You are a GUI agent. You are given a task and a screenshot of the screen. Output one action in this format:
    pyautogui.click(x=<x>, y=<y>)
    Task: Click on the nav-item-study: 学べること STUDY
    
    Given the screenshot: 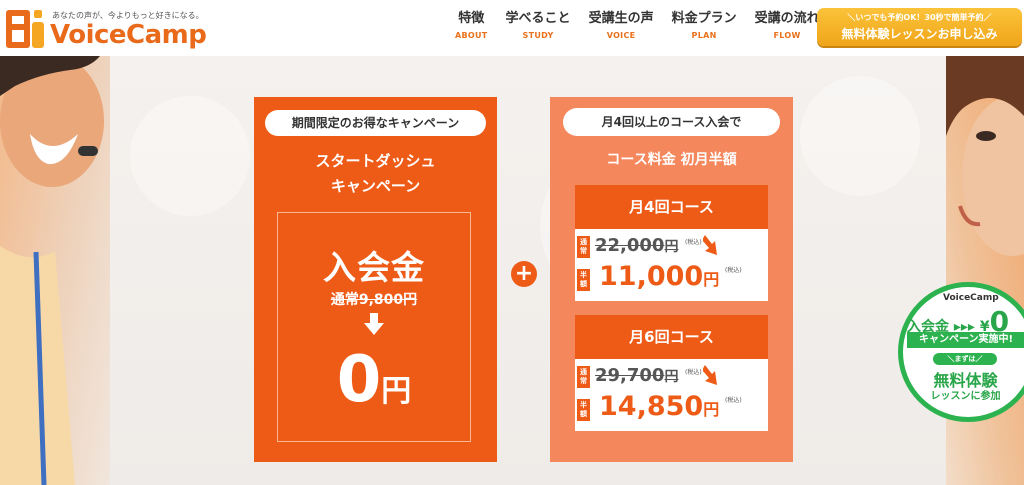 What is the action you would take?
    pyautogui.click(x=538, y=30)
    